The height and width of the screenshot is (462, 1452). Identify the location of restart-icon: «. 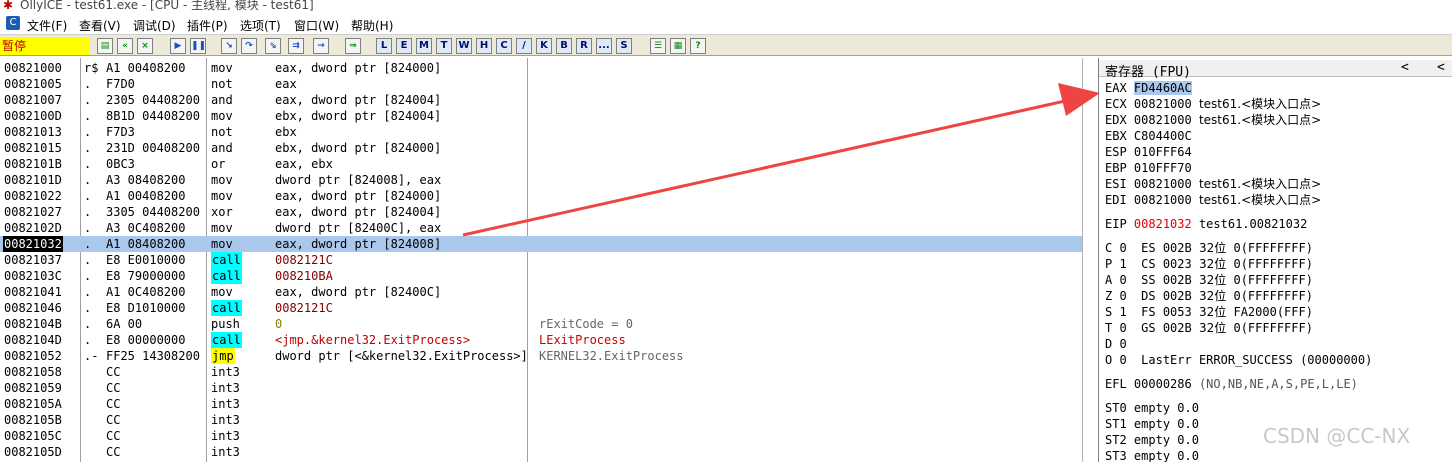
(125, 46).